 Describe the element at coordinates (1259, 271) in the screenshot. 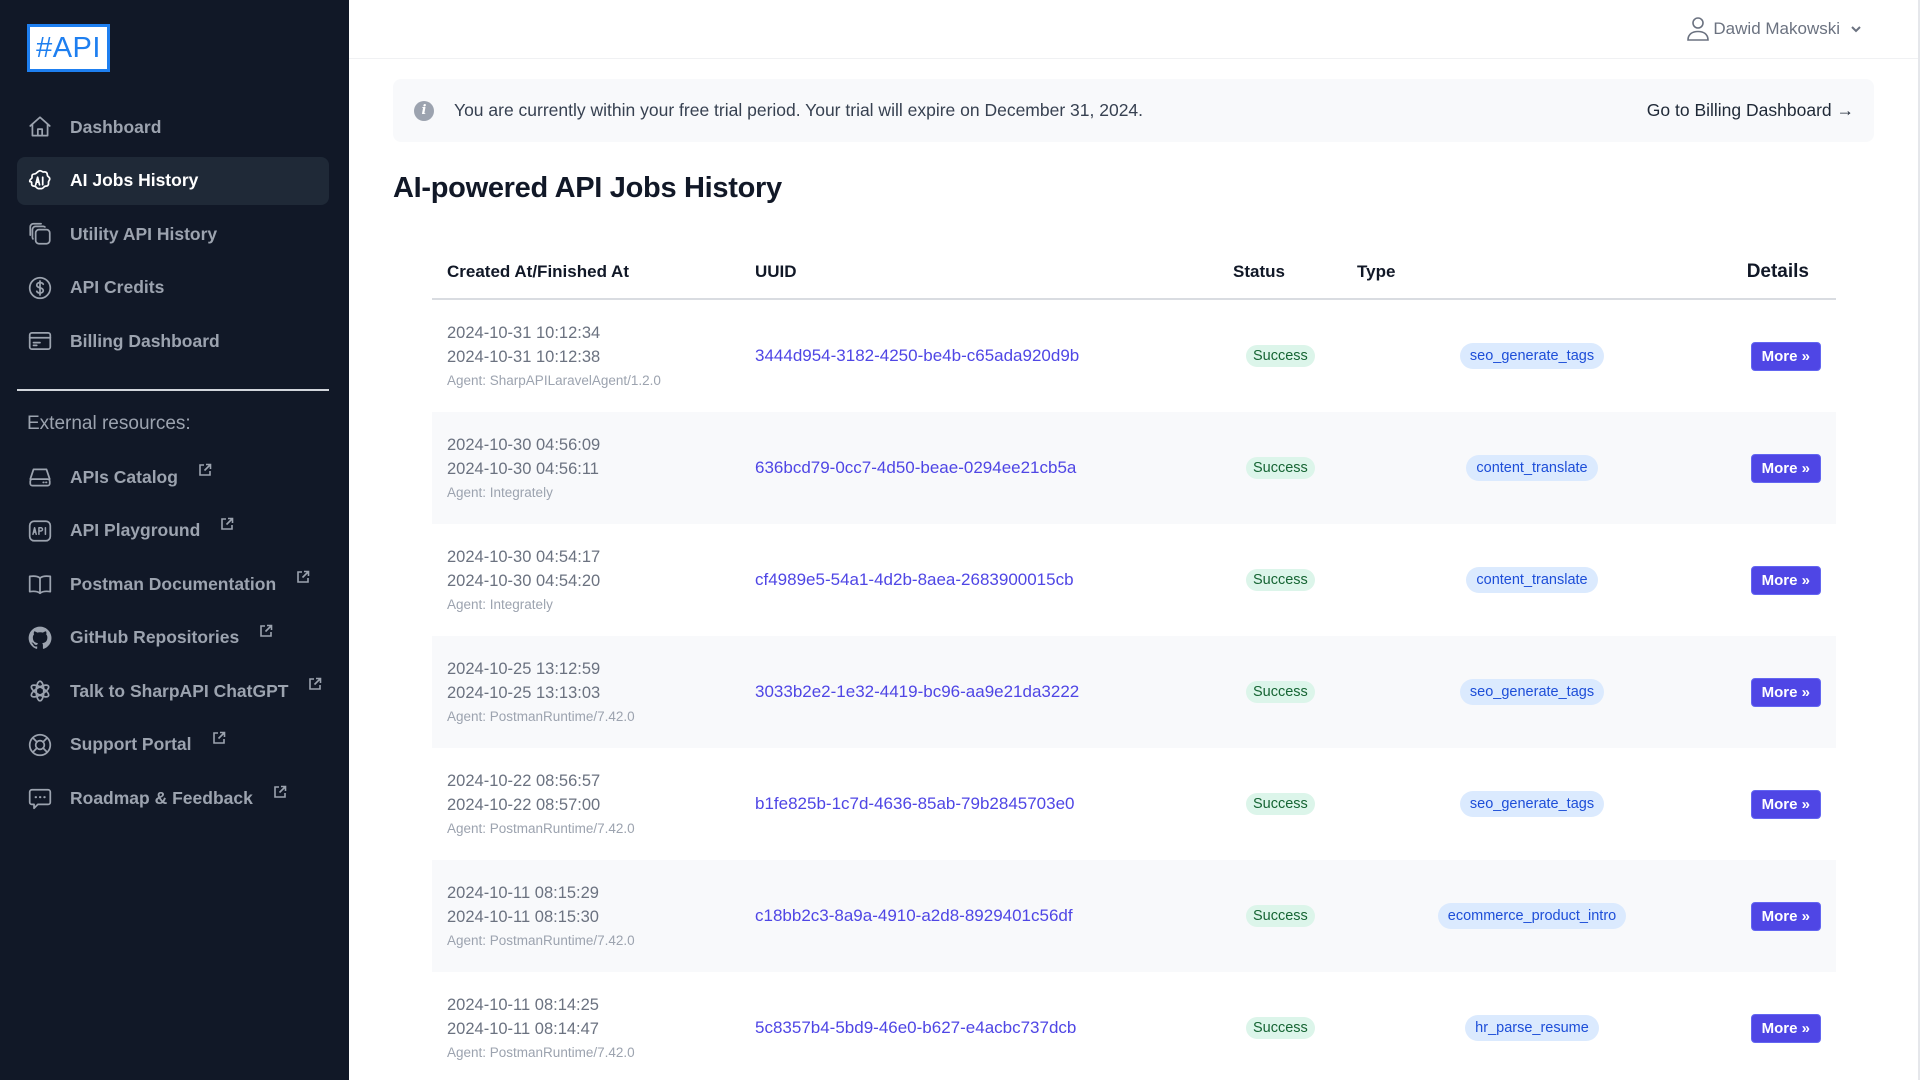

I see `column-header-status: Status` at that location.